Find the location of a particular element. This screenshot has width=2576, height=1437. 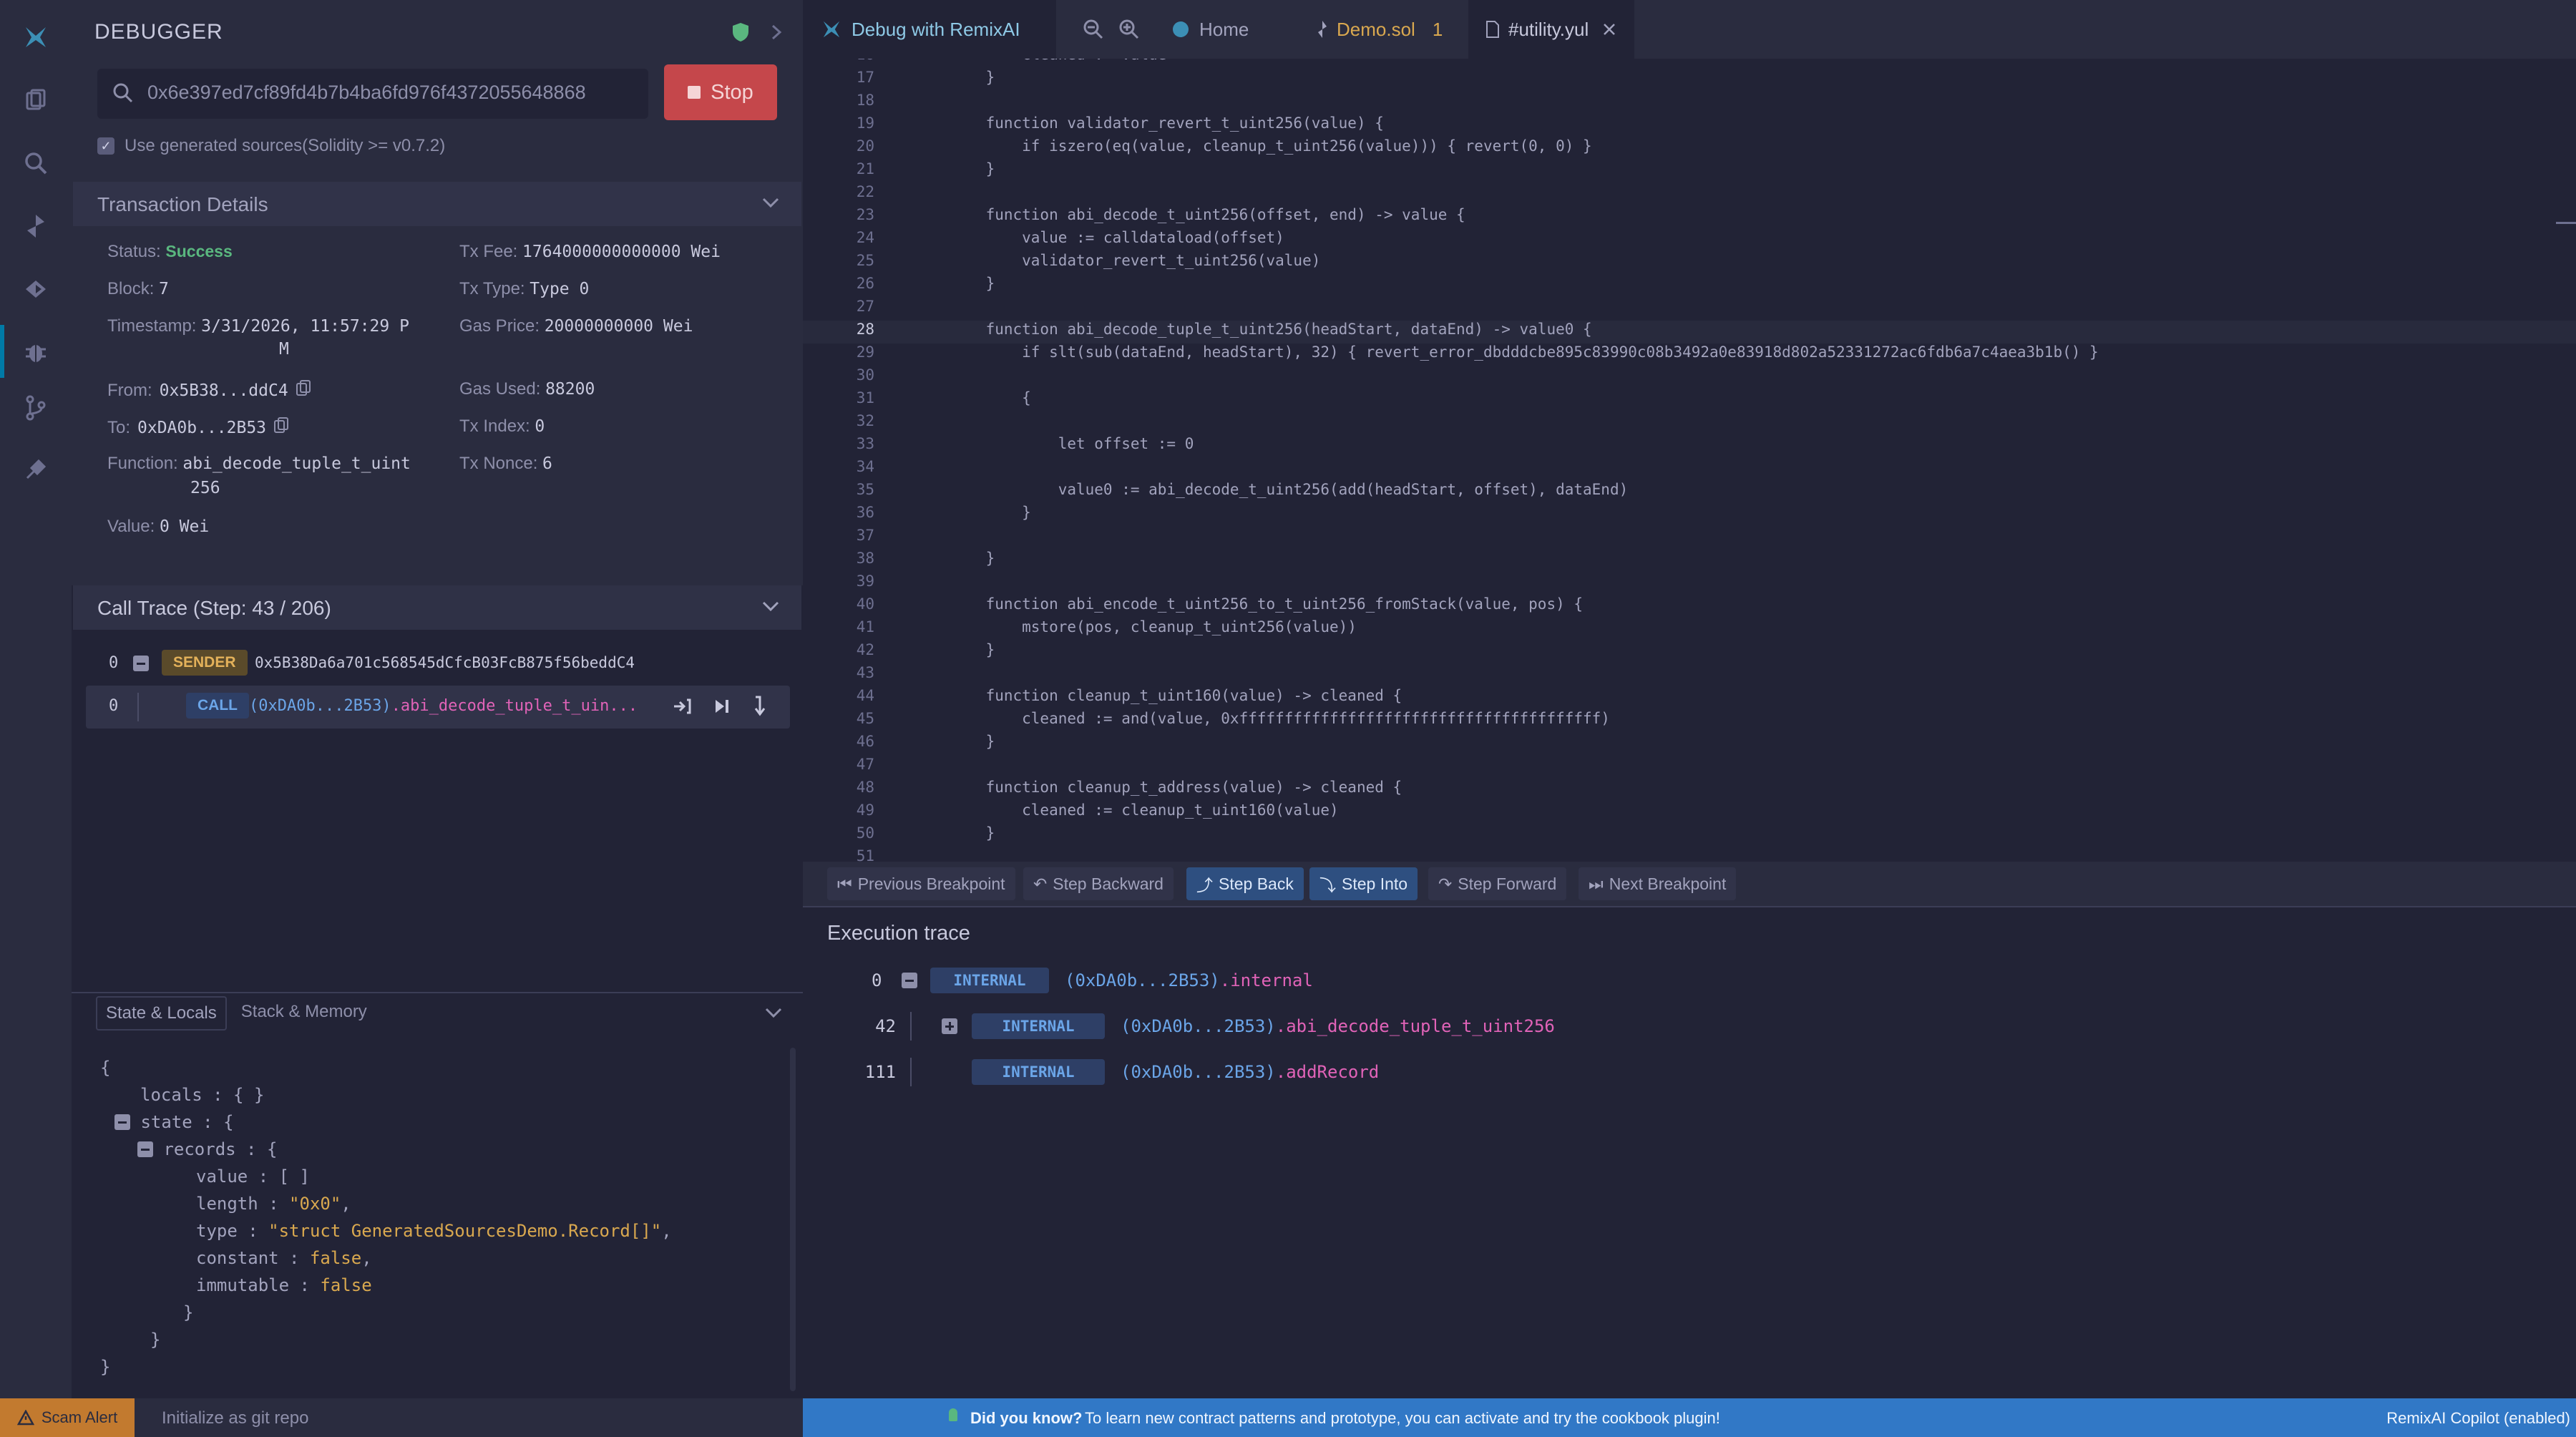

state-scrollbar is located at coordinates (793, 1219).